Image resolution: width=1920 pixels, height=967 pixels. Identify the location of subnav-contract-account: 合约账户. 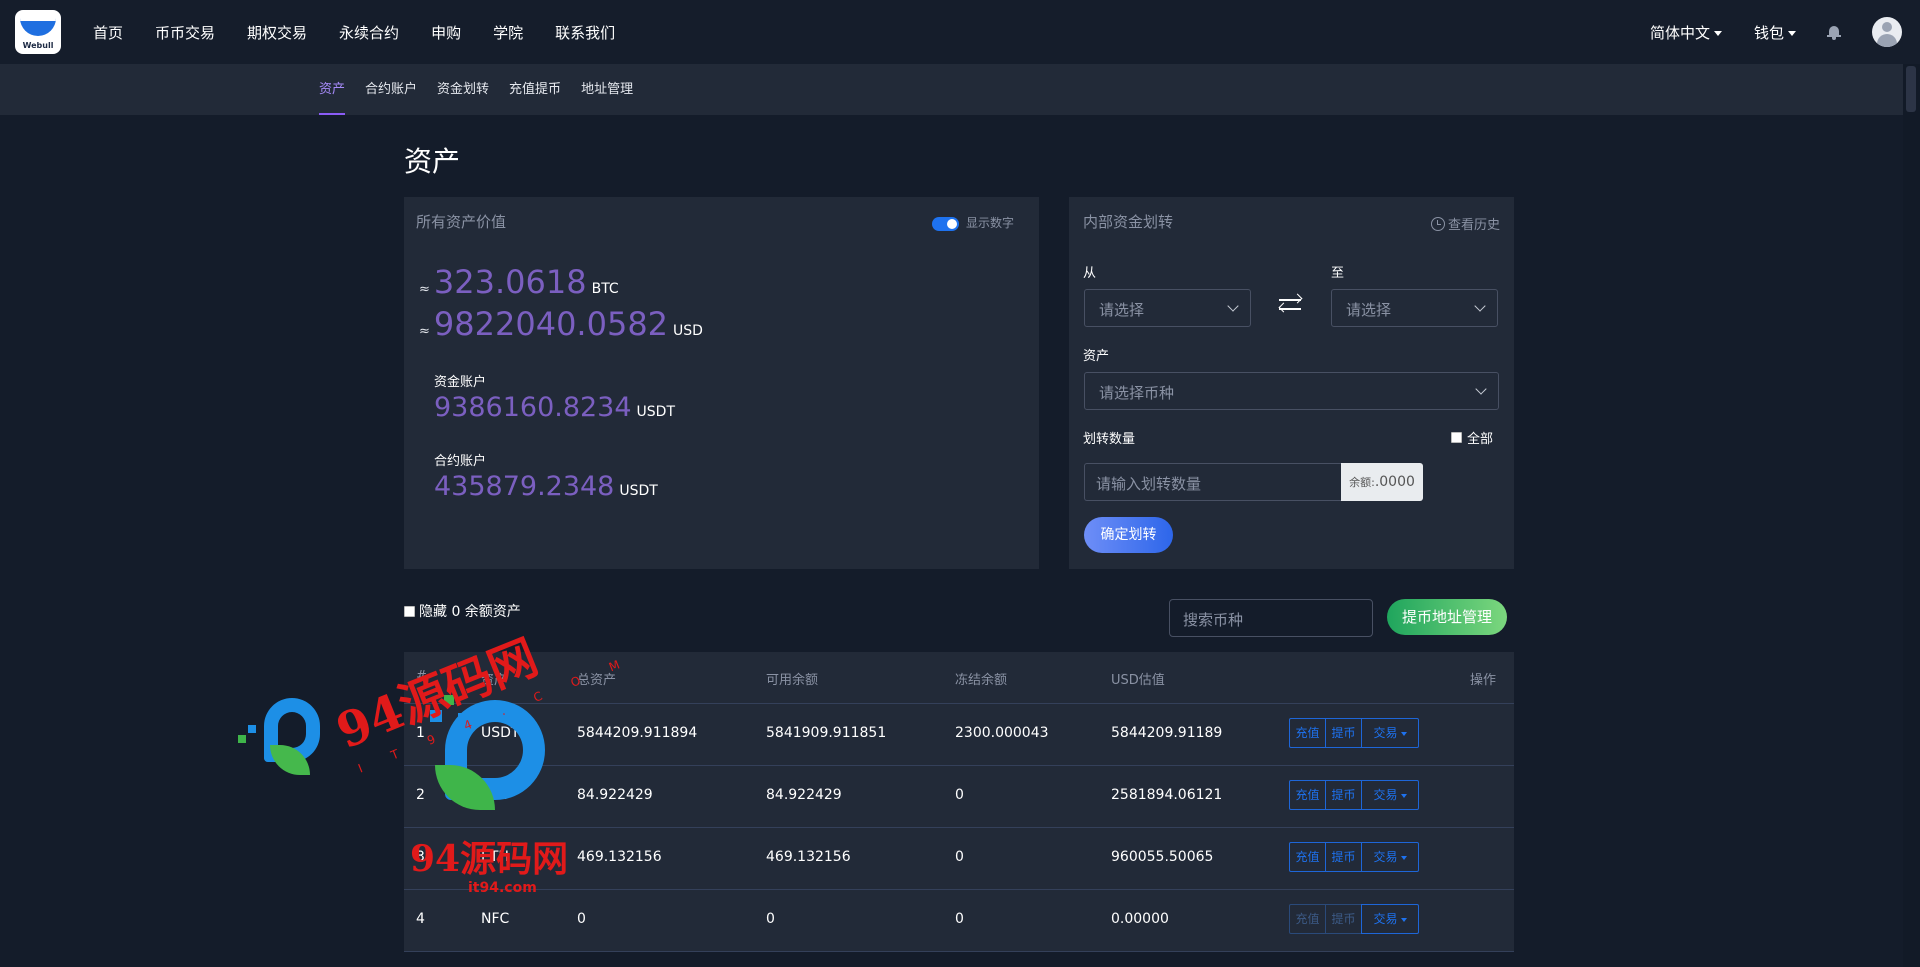
(391, 89).